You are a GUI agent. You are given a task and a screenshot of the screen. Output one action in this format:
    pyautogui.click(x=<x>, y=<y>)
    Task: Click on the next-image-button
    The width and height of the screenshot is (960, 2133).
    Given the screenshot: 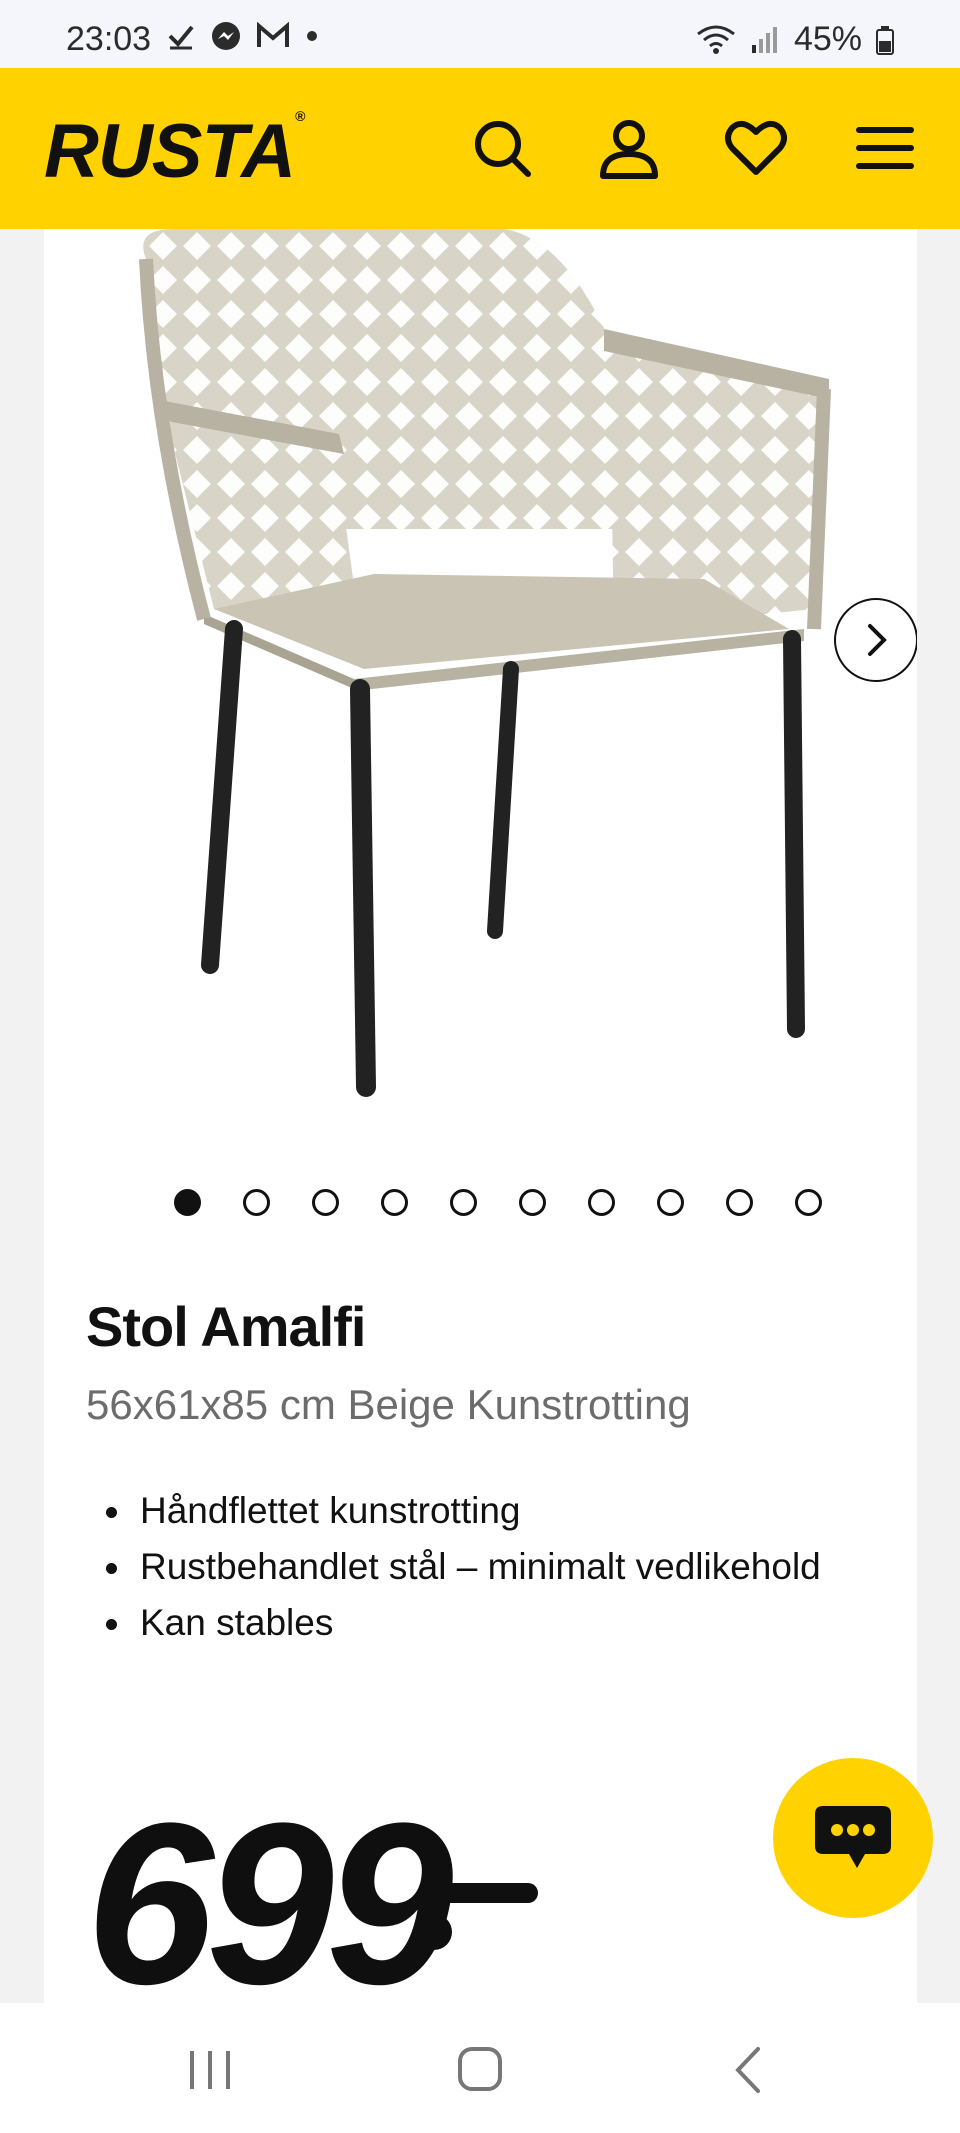 What is the action you would take?
    pyautogui.click(x=875, y=640)
    